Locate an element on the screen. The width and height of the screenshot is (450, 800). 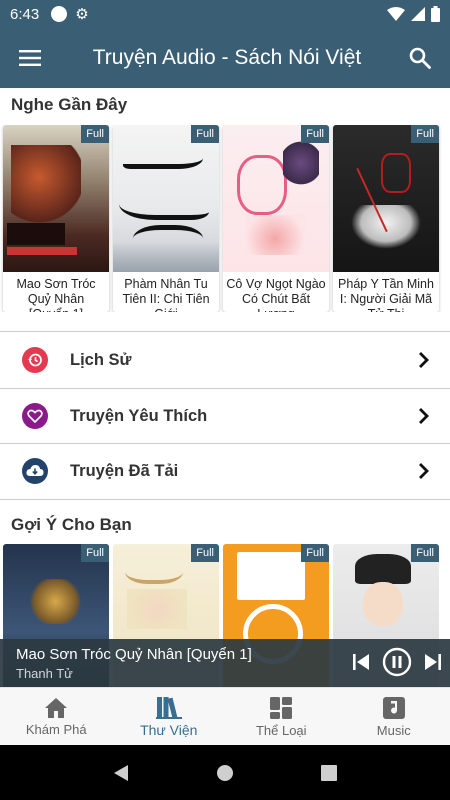
player-controls is located at coordinates (397, 662).